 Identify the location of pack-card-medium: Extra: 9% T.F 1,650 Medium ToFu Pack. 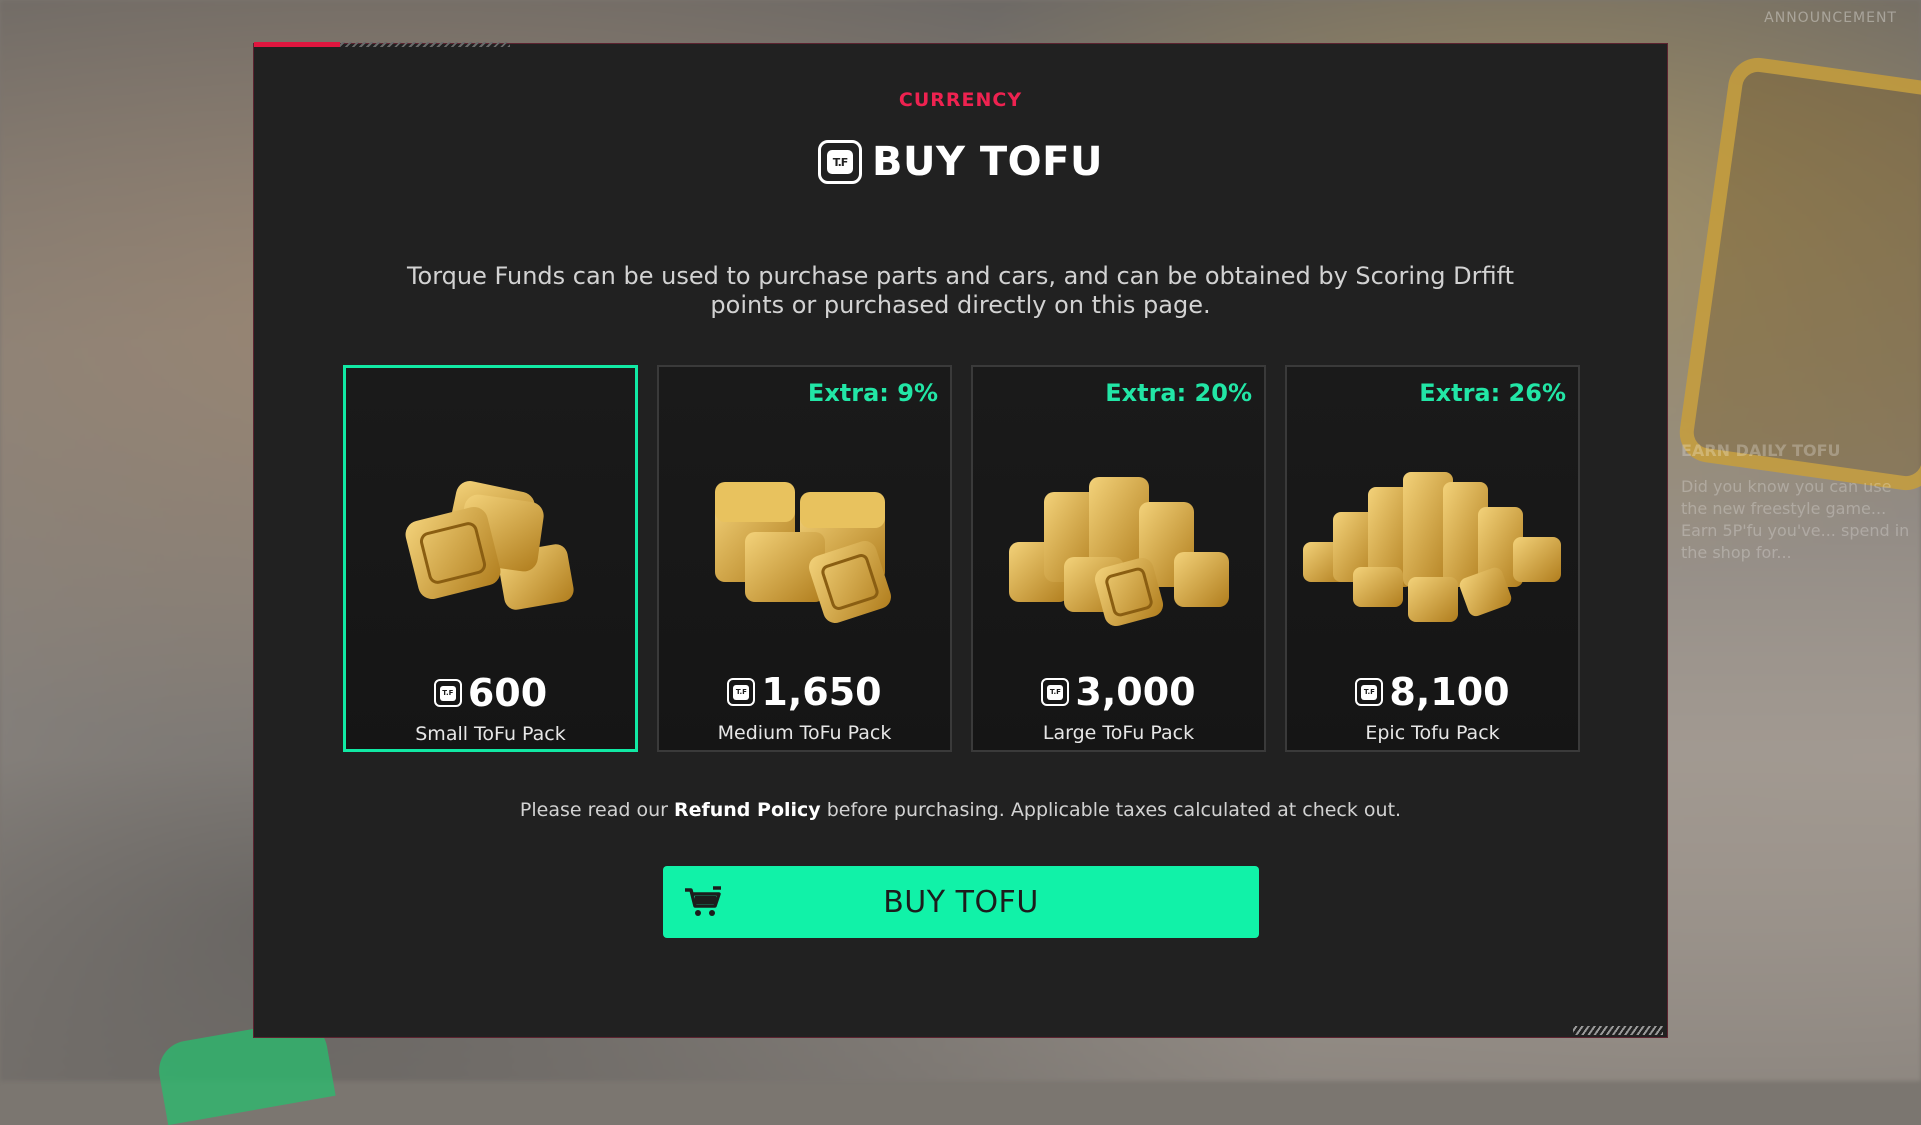
(804, 558).